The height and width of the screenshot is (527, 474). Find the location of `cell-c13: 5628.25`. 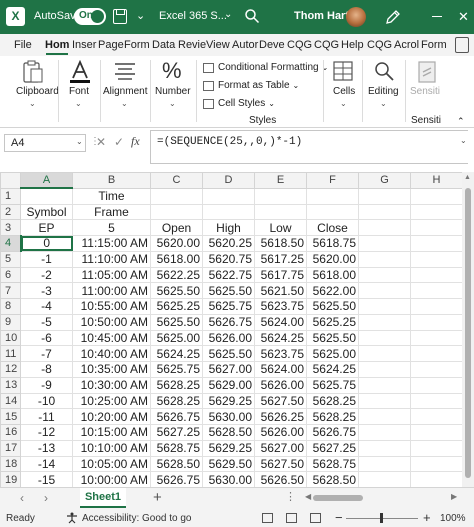

cell-c13: 5628.25 is located at coordinates (176, 385).